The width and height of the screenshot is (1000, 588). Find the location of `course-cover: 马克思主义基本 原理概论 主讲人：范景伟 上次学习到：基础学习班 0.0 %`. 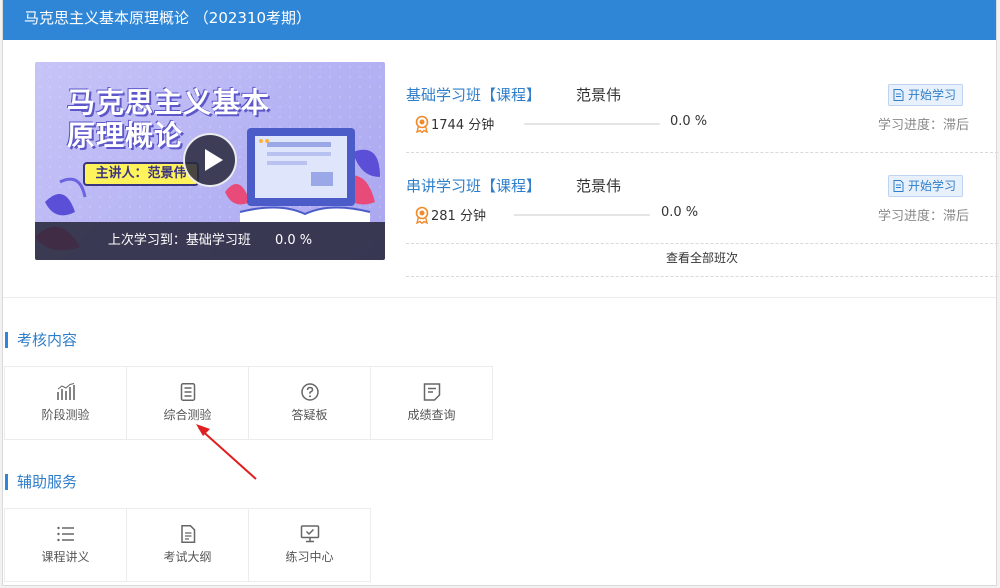

course-cover: 马克思主义基本 原理概论 主讲人：范景伟 上次学习到：基础学习班 0.0 % is located at coordinates (210, 161).